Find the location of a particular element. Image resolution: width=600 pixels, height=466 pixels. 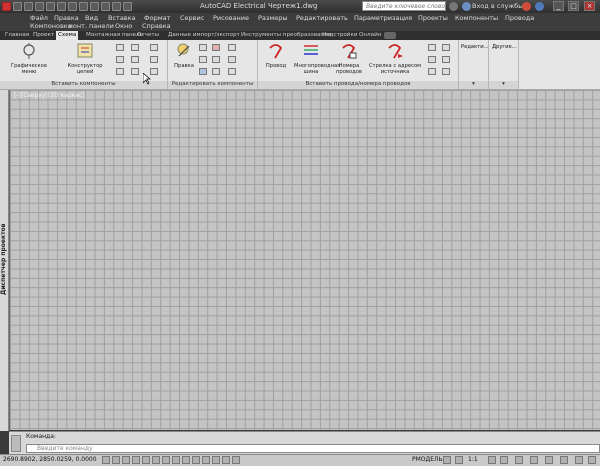

insert-component-9-icon is located at coordinates (154, 71).